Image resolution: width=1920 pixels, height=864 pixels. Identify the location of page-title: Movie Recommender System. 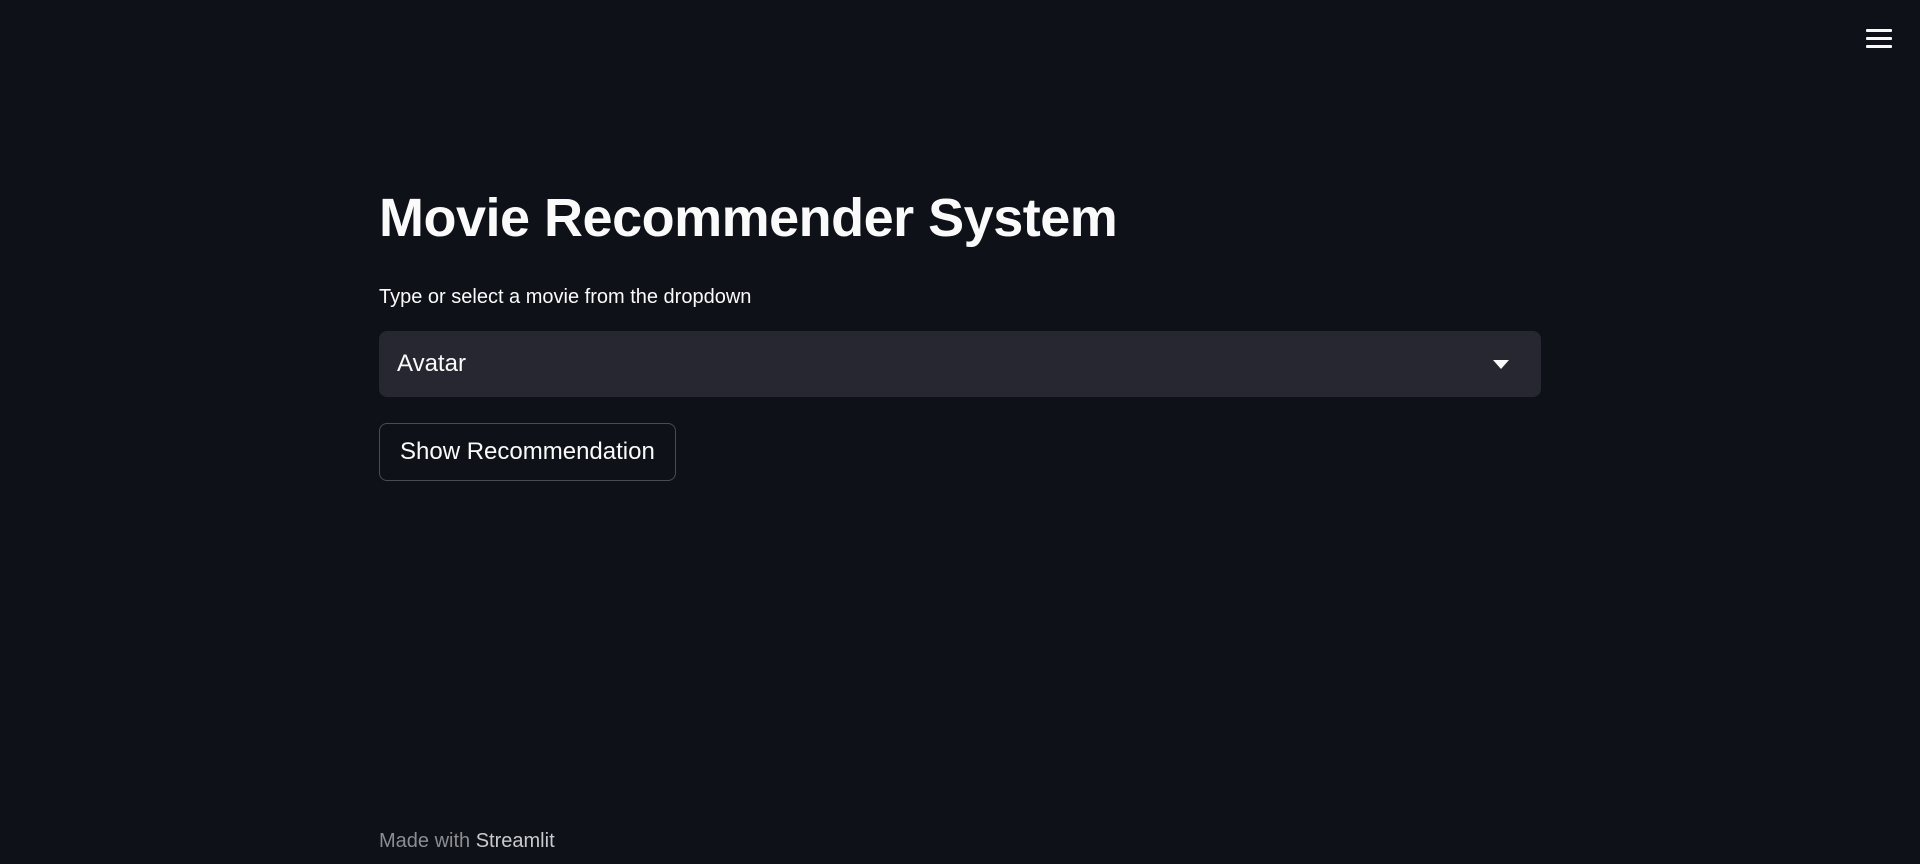
(748, 218).